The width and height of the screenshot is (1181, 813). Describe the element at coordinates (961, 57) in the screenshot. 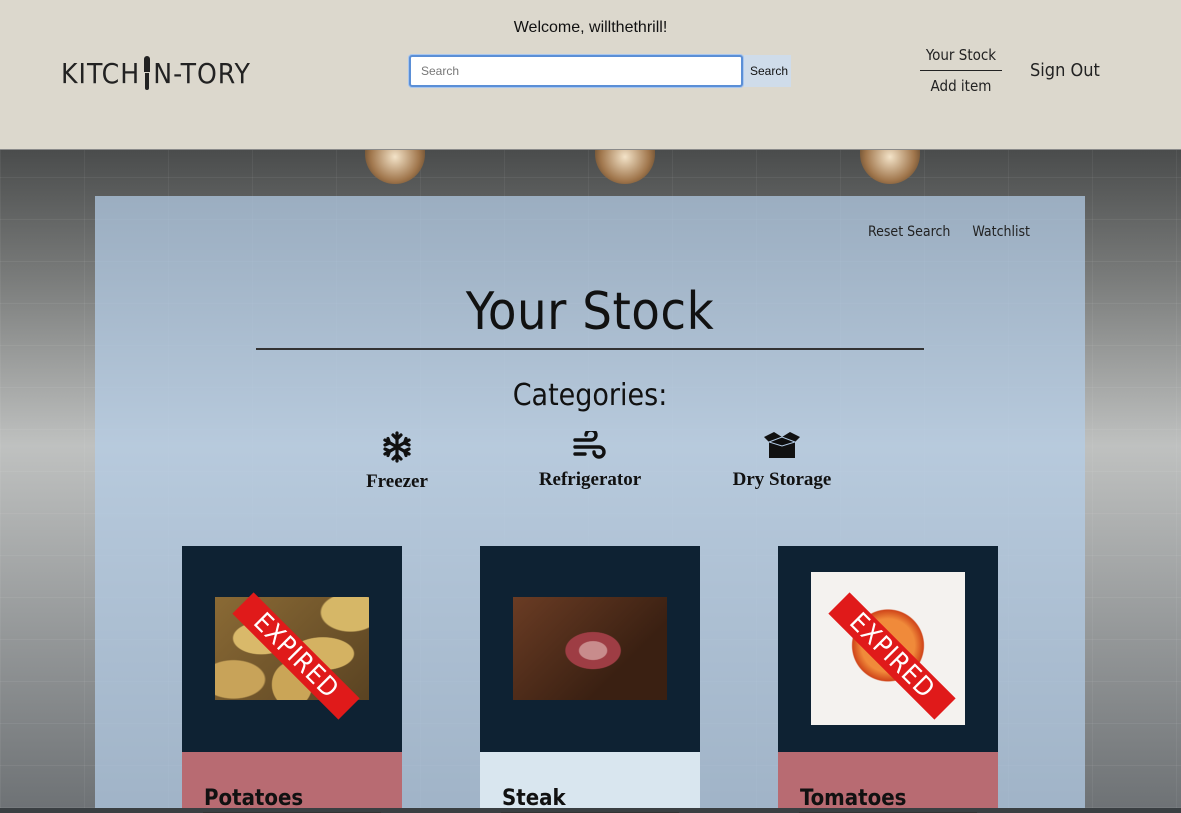

I see `nav-your-stock: Your Stock` at that location.